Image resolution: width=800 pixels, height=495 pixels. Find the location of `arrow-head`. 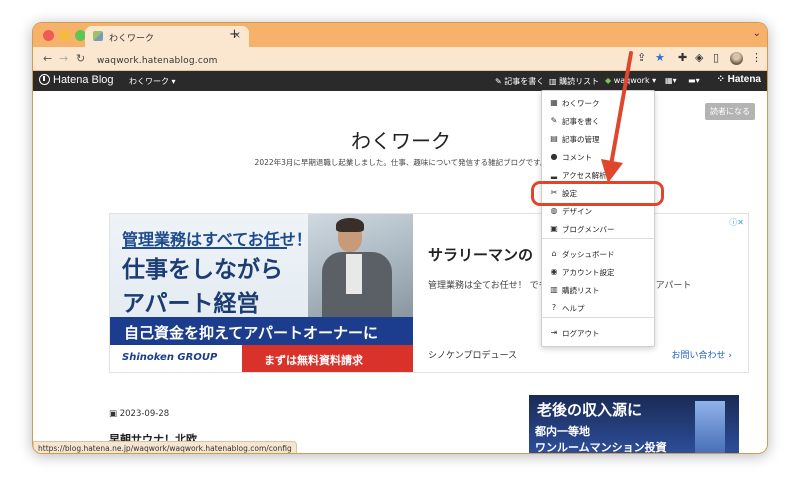

arrow-head is located at coordinates (612, 171).